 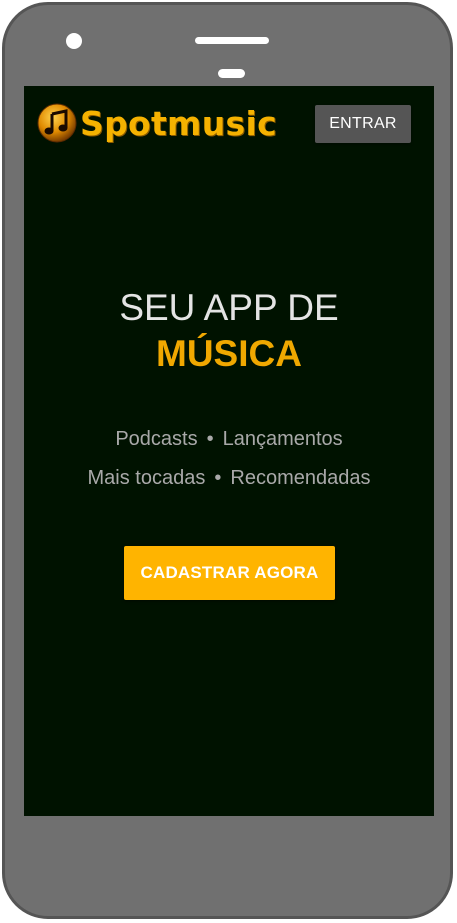 I want to click on feature-recomendadas: Recomendadas, so click(x=300, y=478).